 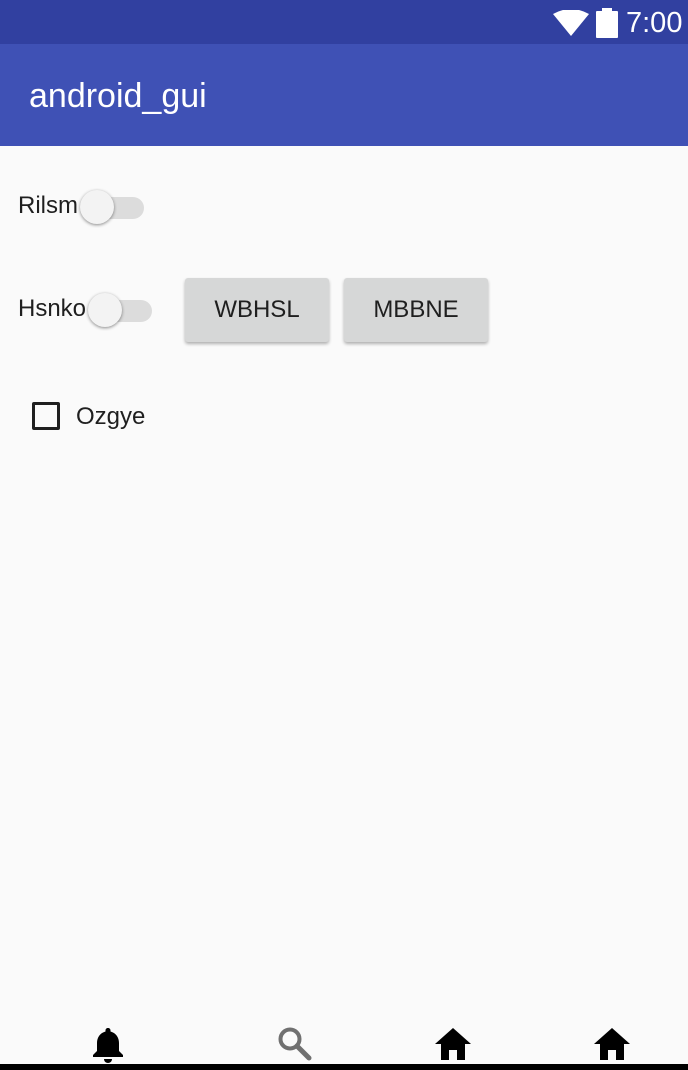 What do you see at coordinates (108, 1044) in the screenshot?
I see `bell-icon` at bounding box center [108, 1044].